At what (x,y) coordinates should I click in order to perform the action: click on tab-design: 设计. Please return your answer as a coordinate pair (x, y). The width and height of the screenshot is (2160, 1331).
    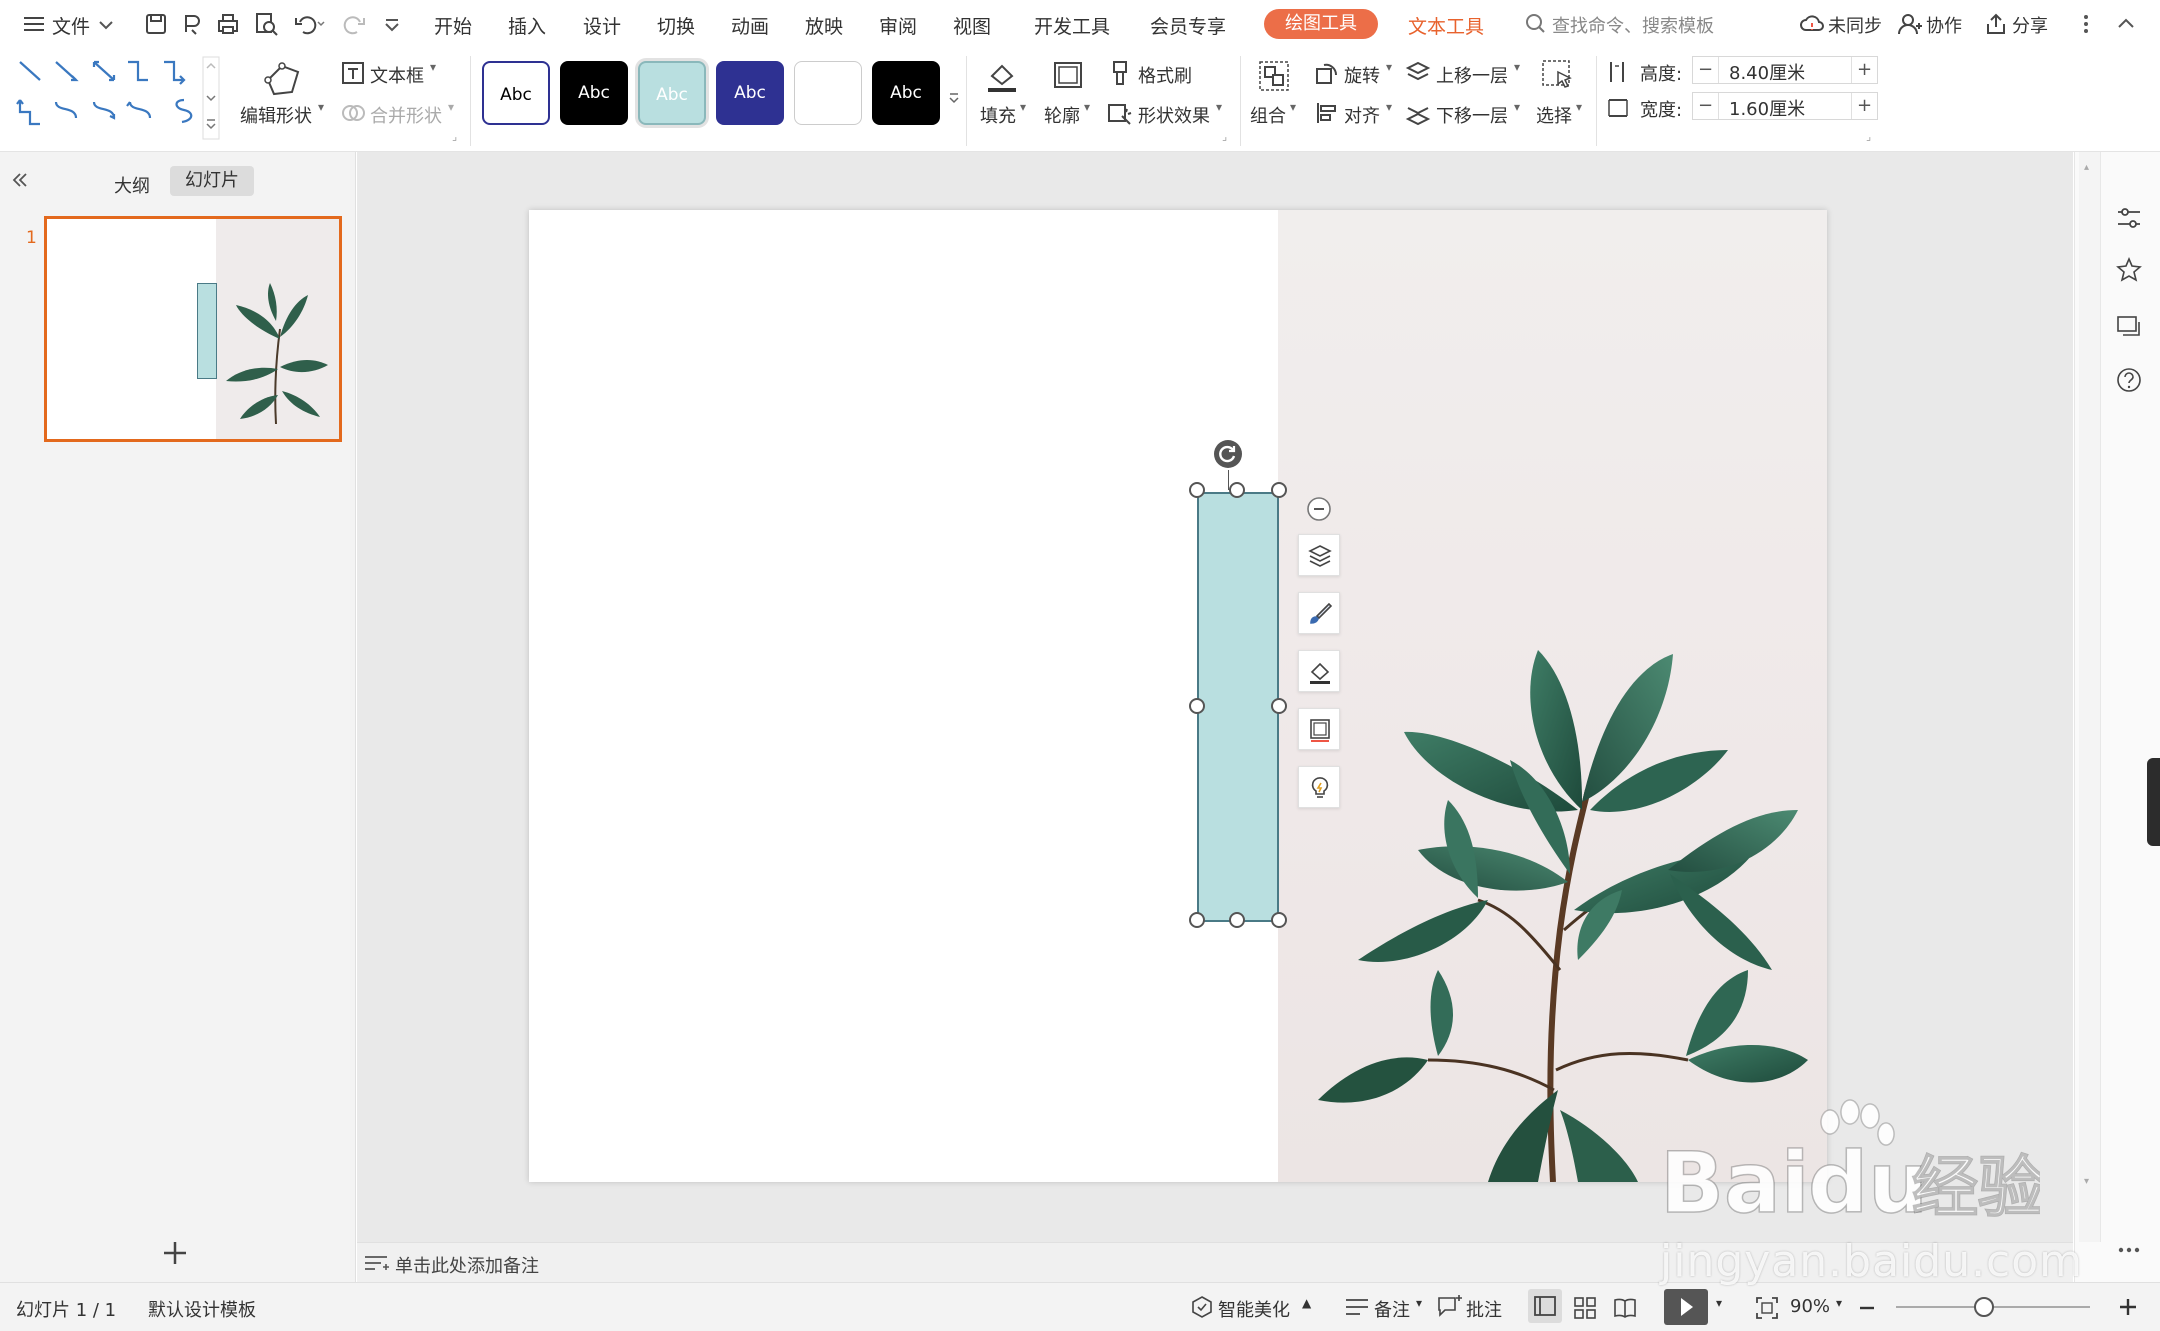
    Looking at the image, I should click on (602, 25).